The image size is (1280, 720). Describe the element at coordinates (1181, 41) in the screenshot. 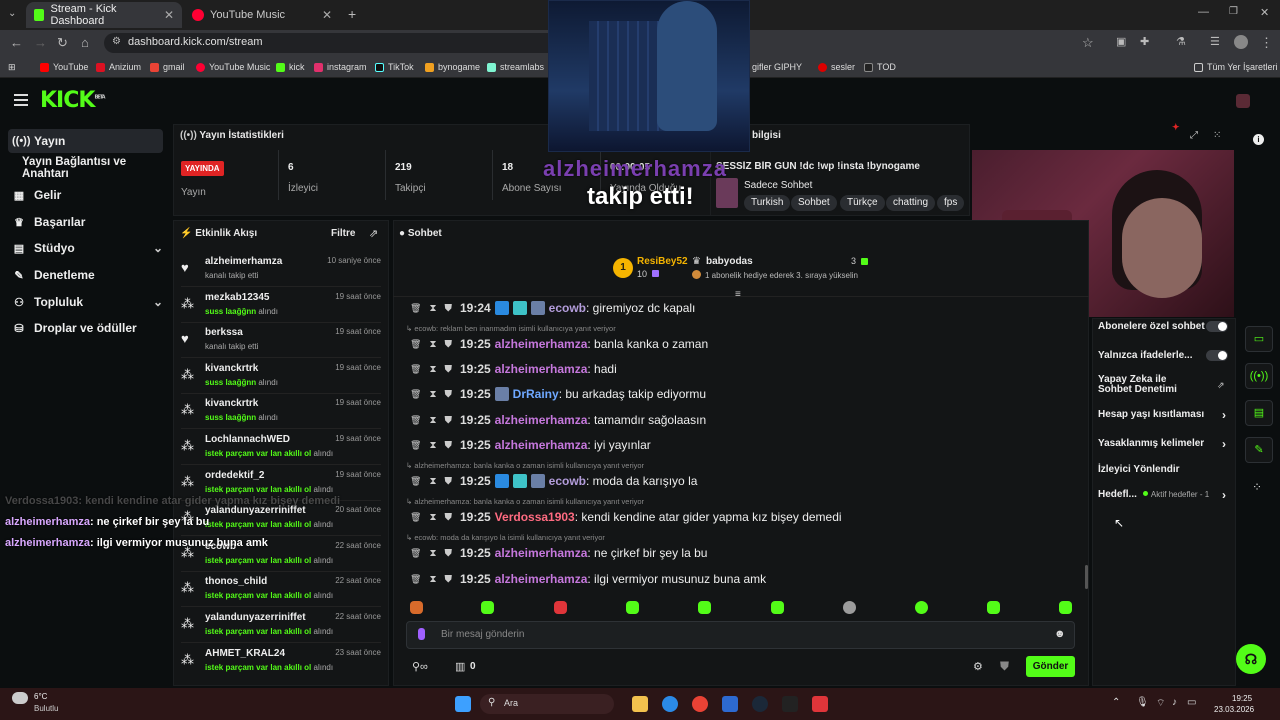

I see `flask-icon: ⚗` at that location.